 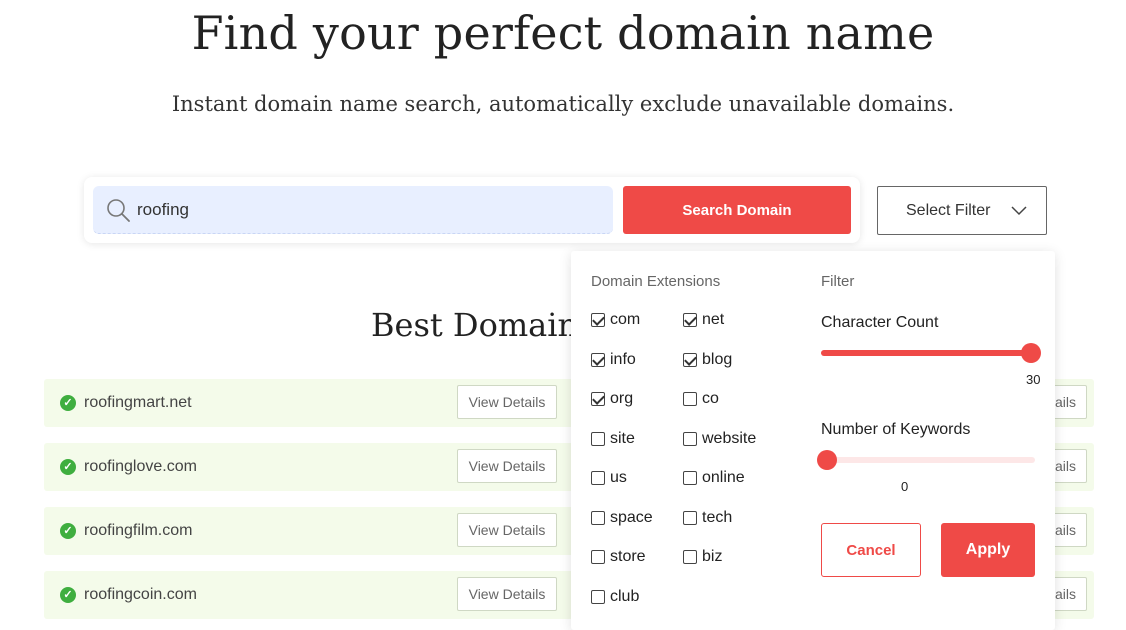 What do you see at coordinates (827, 460) in the screenshot?
I see `keywords-thumb` at bounding box center [827, 460].